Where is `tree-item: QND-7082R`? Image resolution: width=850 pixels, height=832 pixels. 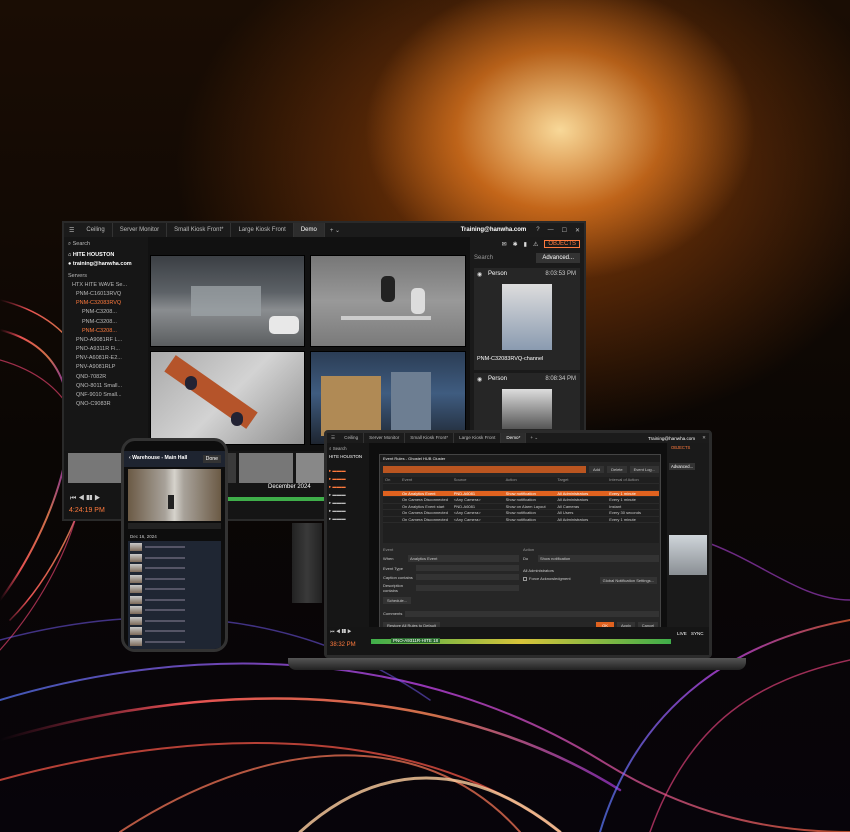
tree-item: QND-7082R is located at coordinates (106, 377).